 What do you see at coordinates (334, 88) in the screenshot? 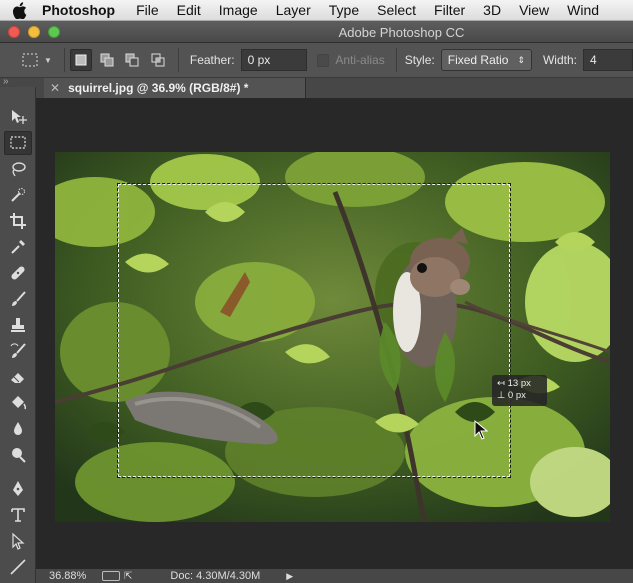
I see `document-tab-bar: ✕ squirrel.jpg @ 36.9% (RGB/8#) *` at bounding box center [334, 88].